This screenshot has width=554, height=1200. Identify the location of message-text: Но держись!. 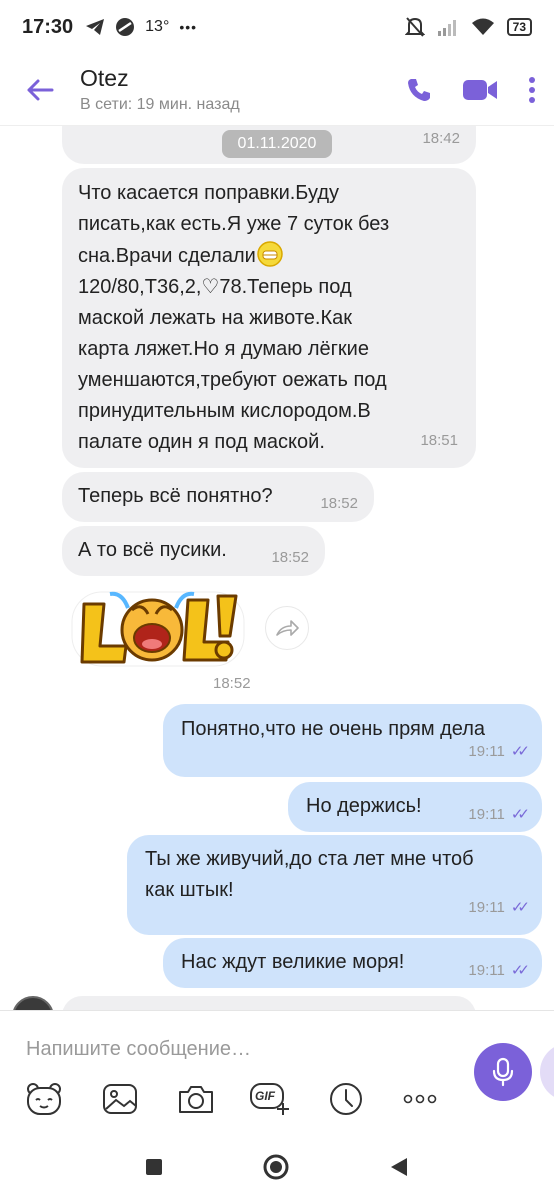
(364, 806).